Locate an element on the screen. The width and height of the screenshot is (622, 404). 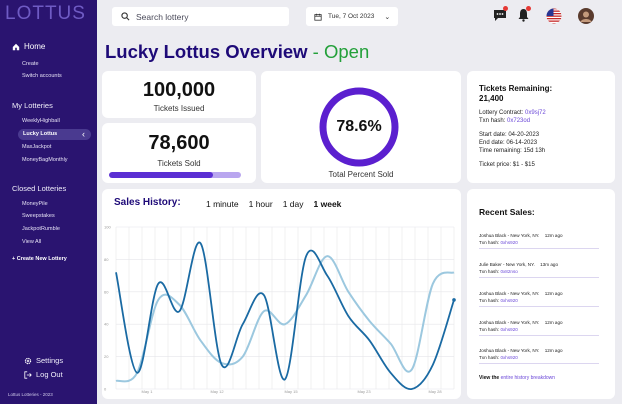
x-tick-label: May 1 is located at coordinates (148, 391).